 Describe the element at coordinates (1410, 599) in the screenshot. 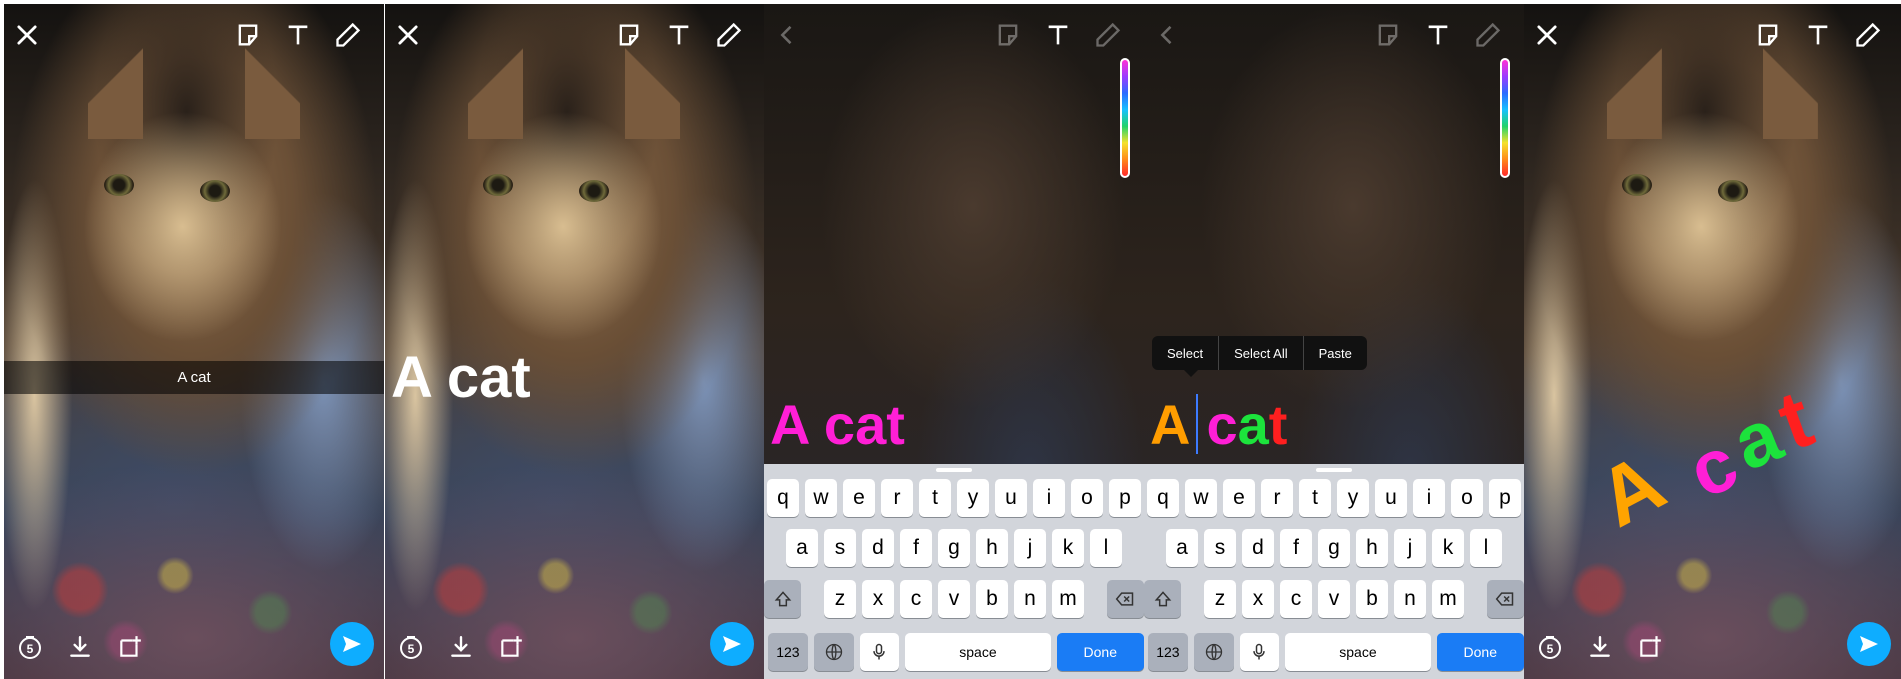

I see `key-n: n` at that location.